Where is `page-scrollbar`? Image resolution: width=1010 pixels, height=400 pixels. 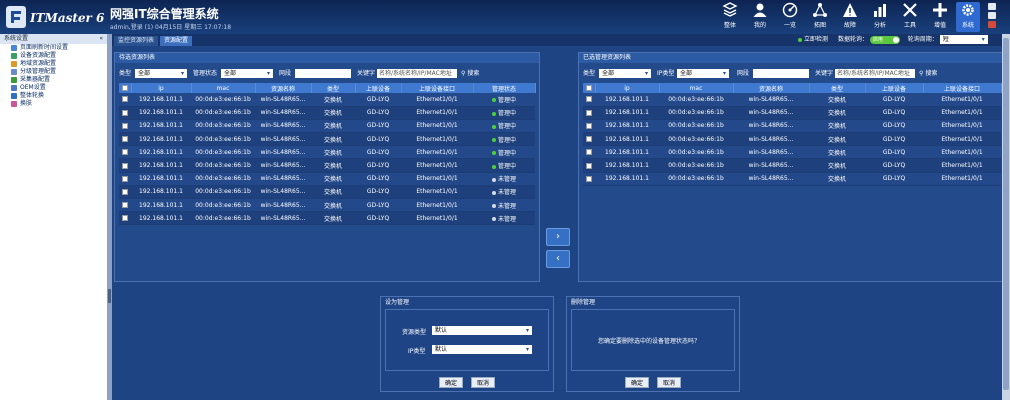 page-scrollbar is located at coordinates (1006, 217).